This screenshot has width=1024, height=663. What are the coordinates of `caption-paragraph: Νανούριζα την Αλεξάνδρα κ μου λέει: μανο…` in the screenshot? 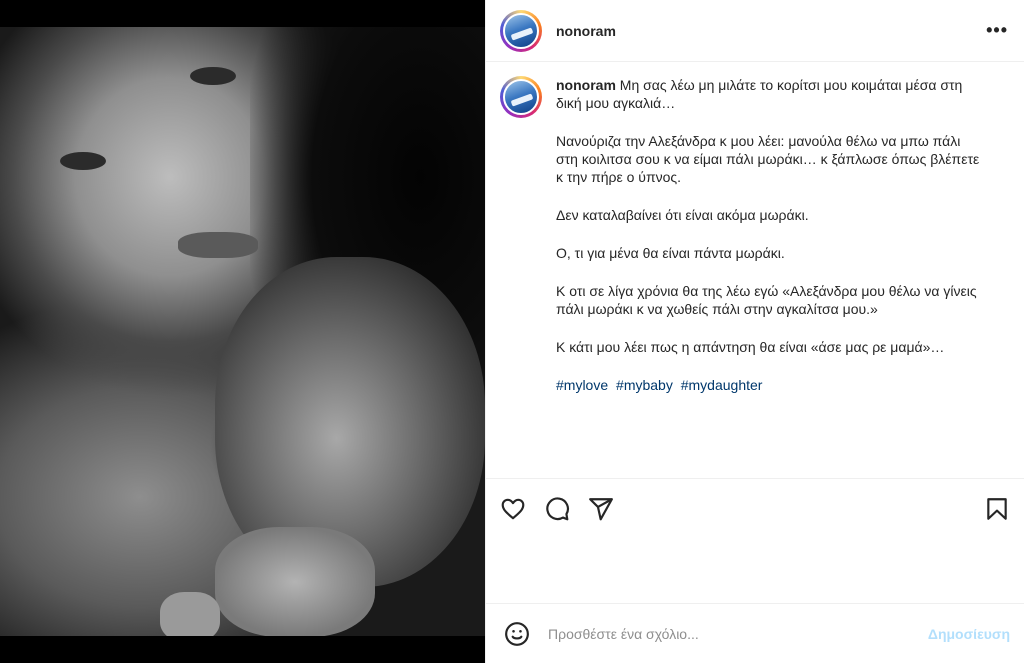 It's located at (768, 159).